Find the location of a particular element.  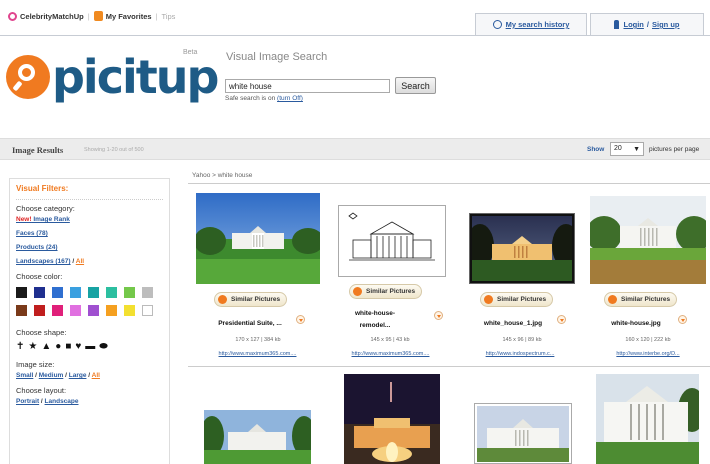

size-small: Small is located at coordinates (24, 375).